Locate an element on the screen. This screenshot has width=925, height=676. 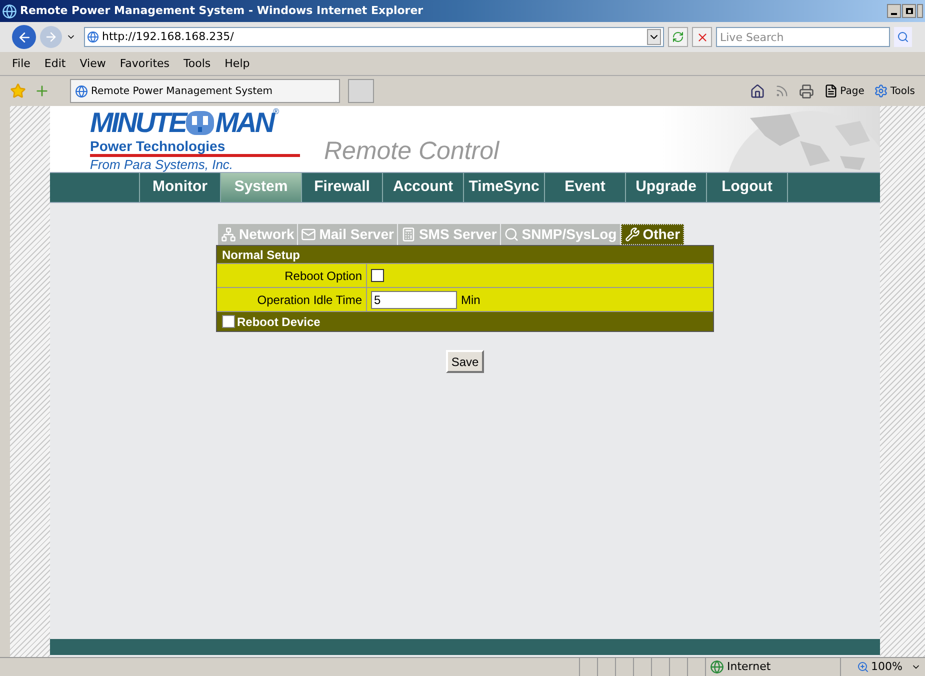
refresh-button is located at coordinates (678, 37).